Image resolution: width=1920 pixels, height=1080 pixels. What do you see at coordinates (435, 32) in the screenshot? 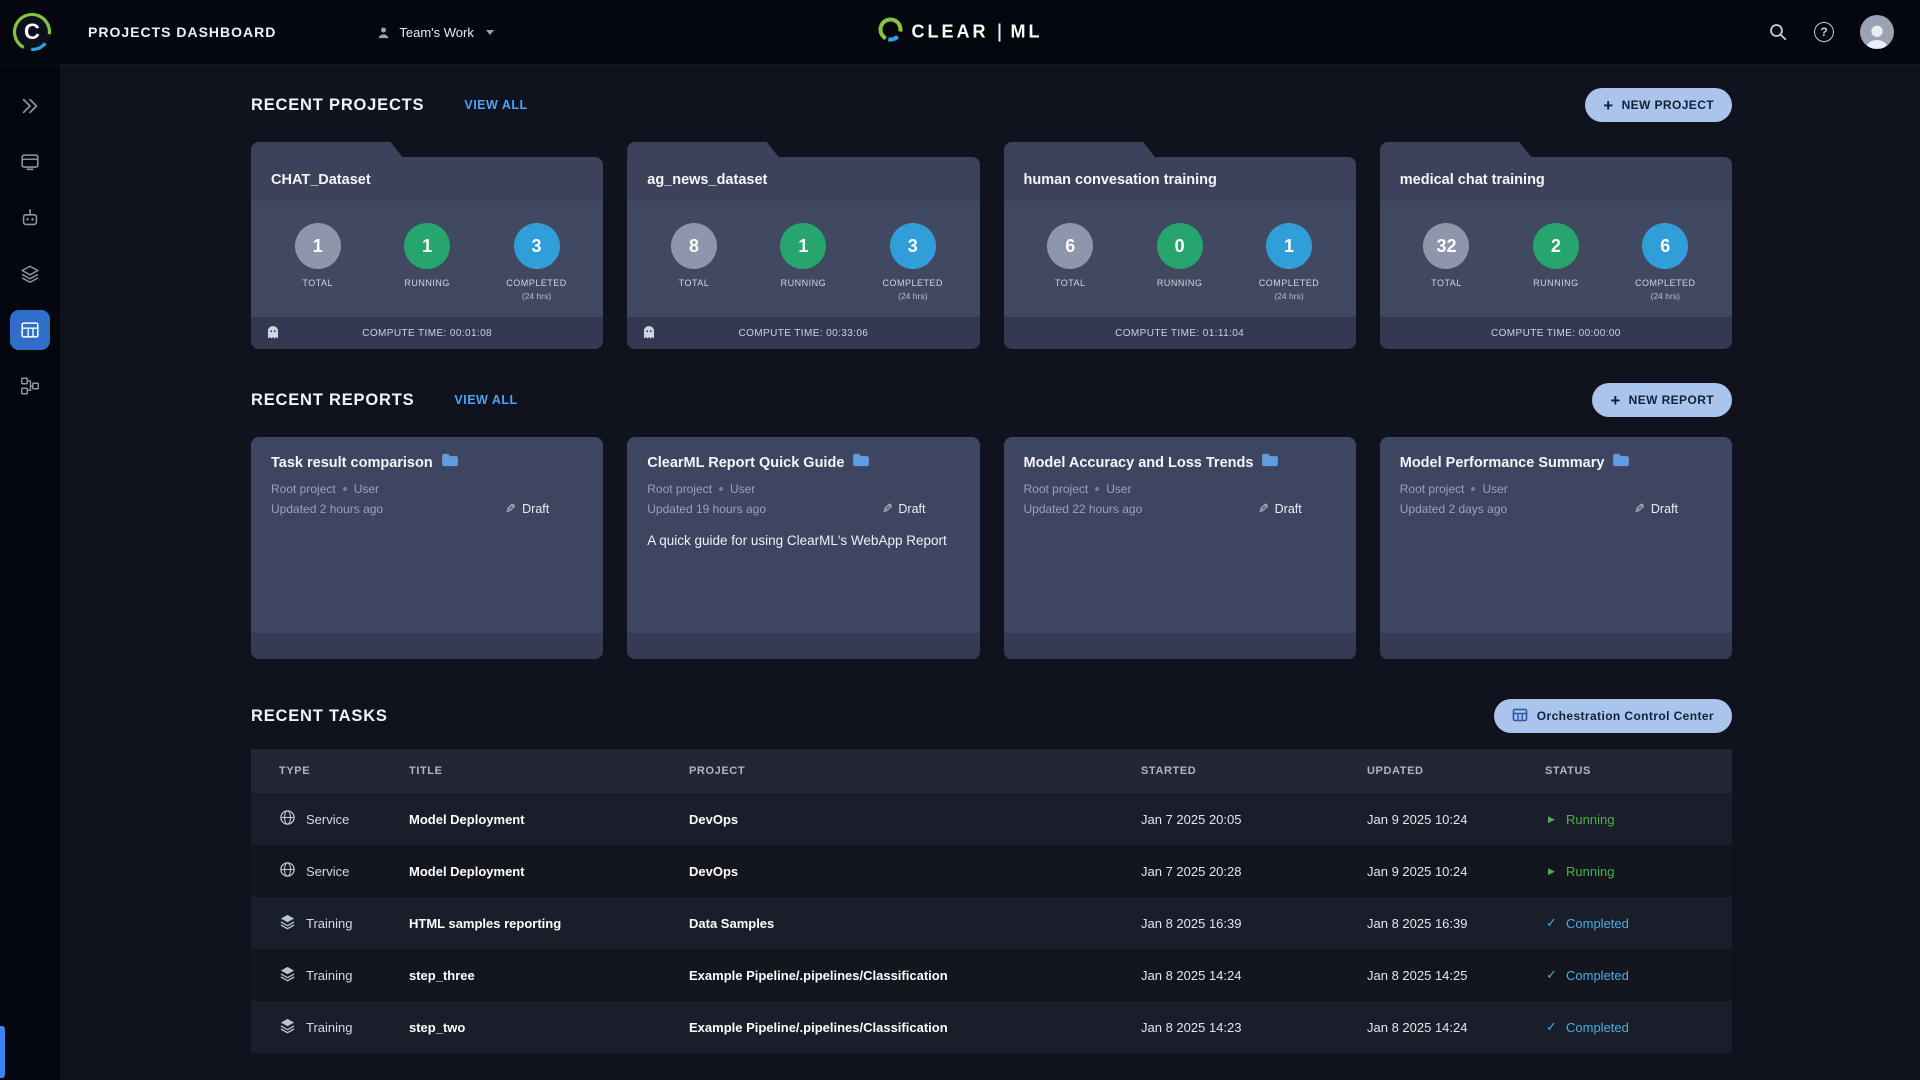
I see `workspace-selector: Team's Work` at bounding box center [435, 32].